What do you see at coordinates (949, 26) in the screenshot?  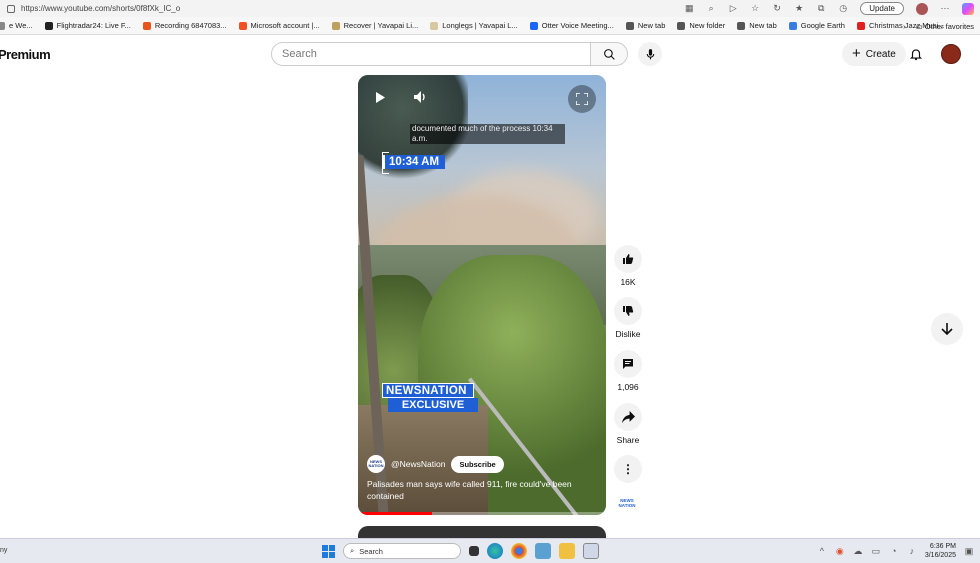 I see `other-favorites-label: Other favorites` at bounding box center [949, 26].